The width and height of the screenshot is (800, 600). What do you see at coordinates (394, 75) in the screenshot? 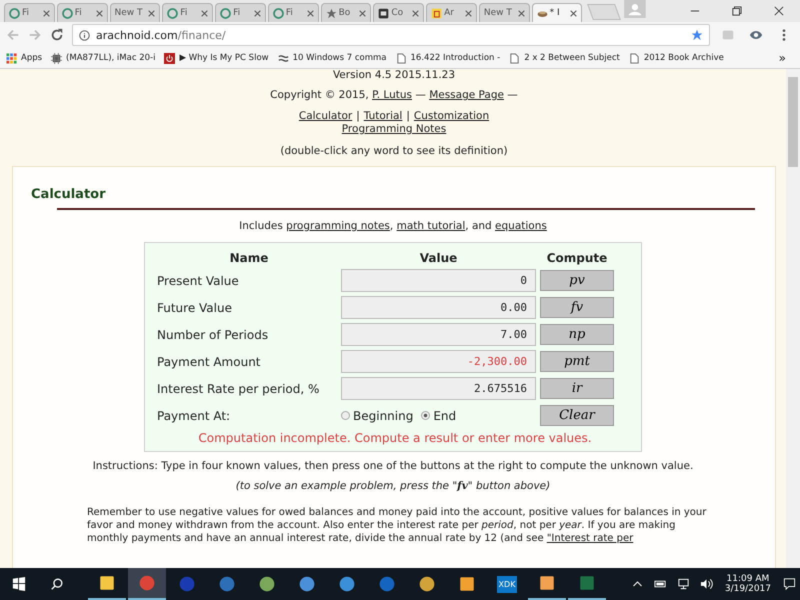
I see `version-text: Version 4.5 2015.11.23` at bounding box center [394, 75].